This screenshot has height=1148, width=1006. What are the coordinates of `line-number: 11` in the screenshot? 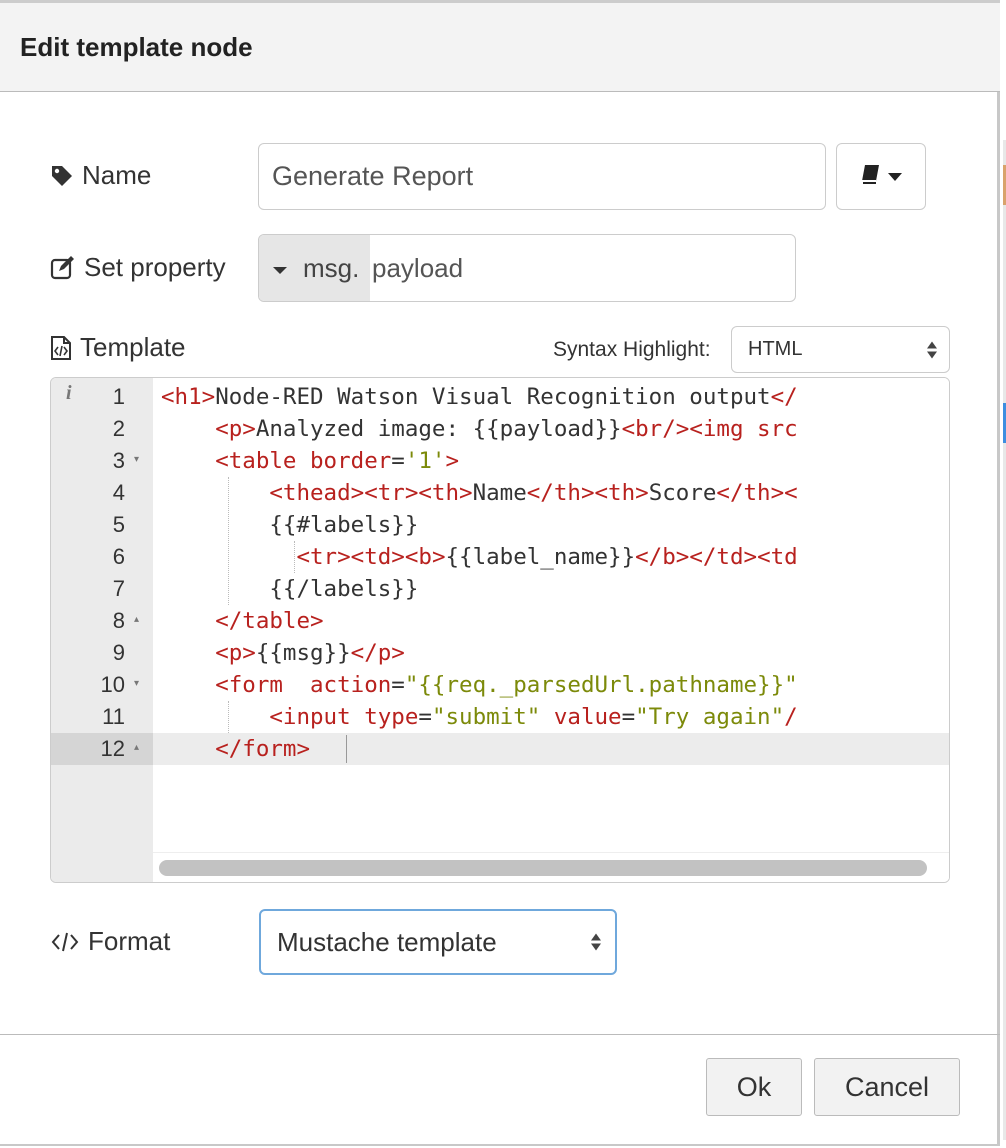 It's located at (113, 716).